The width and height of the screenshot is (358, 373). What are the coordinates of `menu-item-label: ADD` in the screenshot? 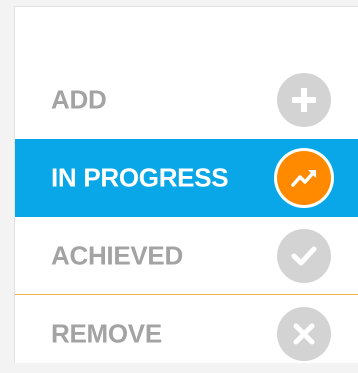 It's located at (79, 99).